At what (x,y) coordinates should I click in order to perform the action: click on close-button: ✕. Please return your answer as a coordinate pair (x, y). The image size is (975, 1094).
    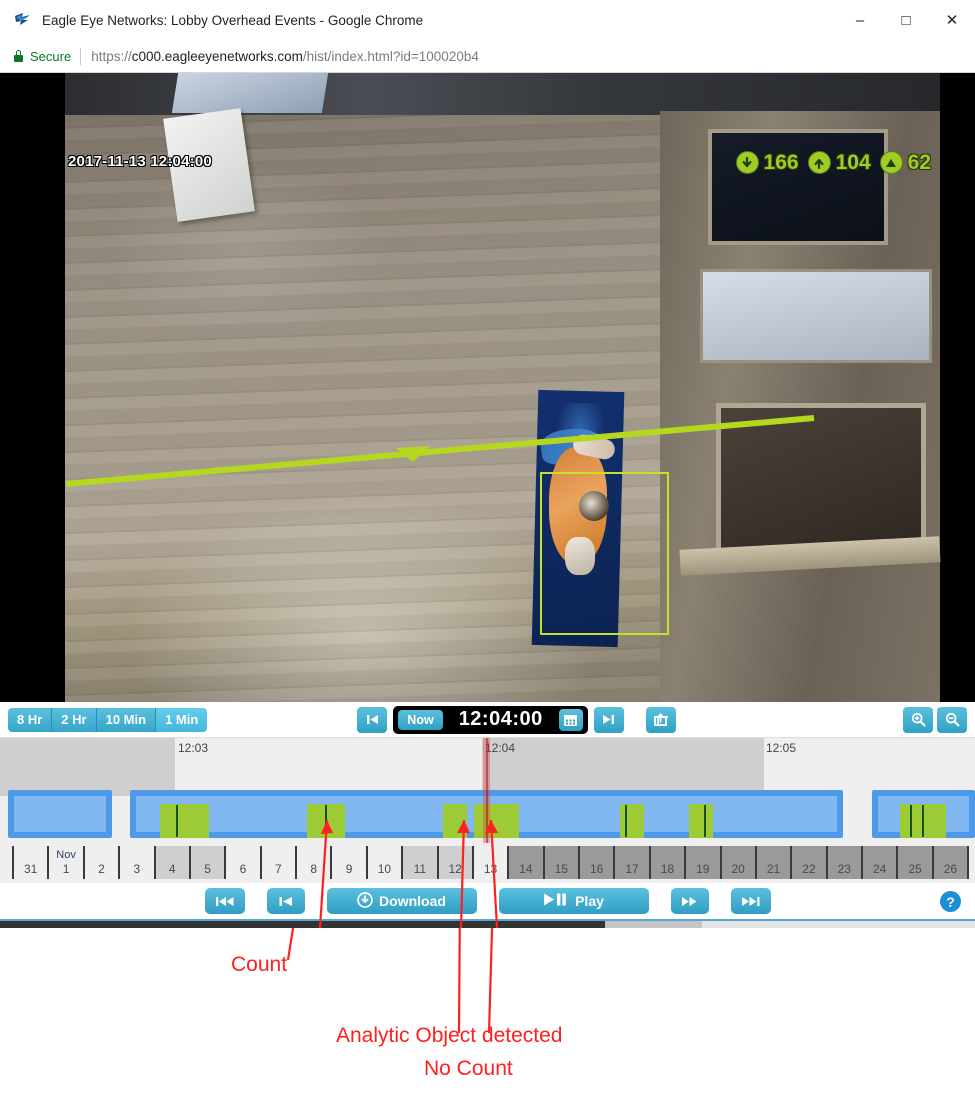
    Looking at the image, I should click on (952, 20).